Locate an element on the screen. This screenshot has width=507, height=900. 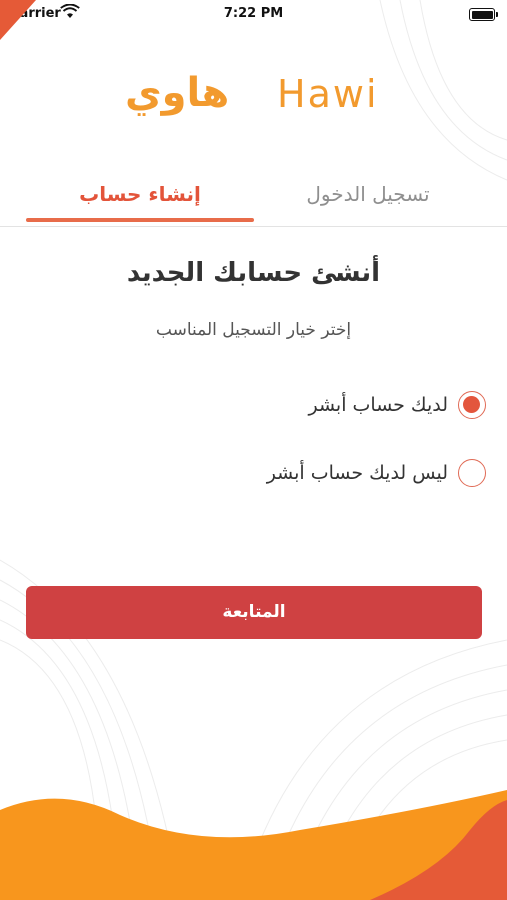
page-title: أنشئ حسابك الجديد is located at coordinates (253, 273).